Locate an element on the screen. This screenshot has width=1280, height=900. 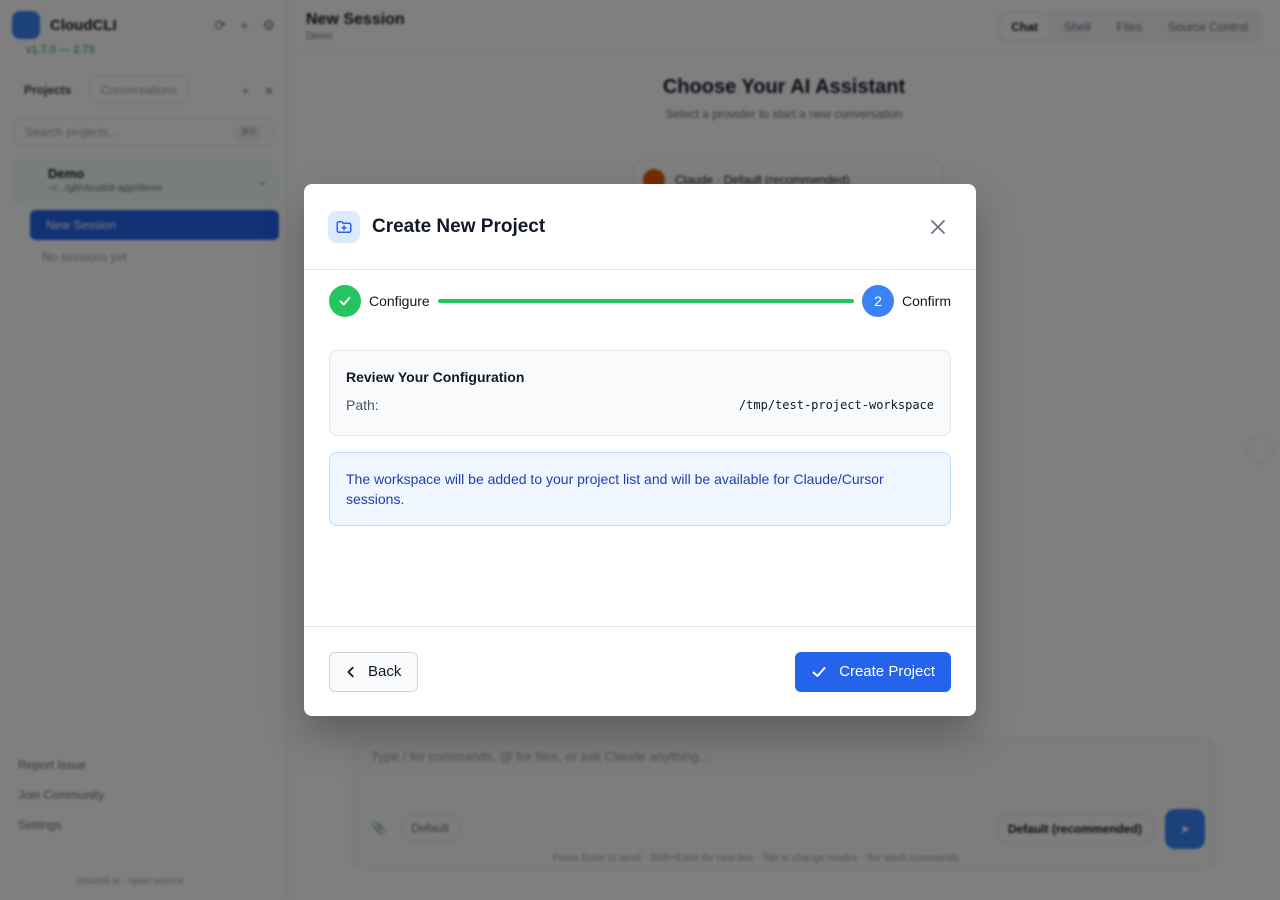
path-value: /tmp/test-project-workspace is located at coordinates (836, 405).